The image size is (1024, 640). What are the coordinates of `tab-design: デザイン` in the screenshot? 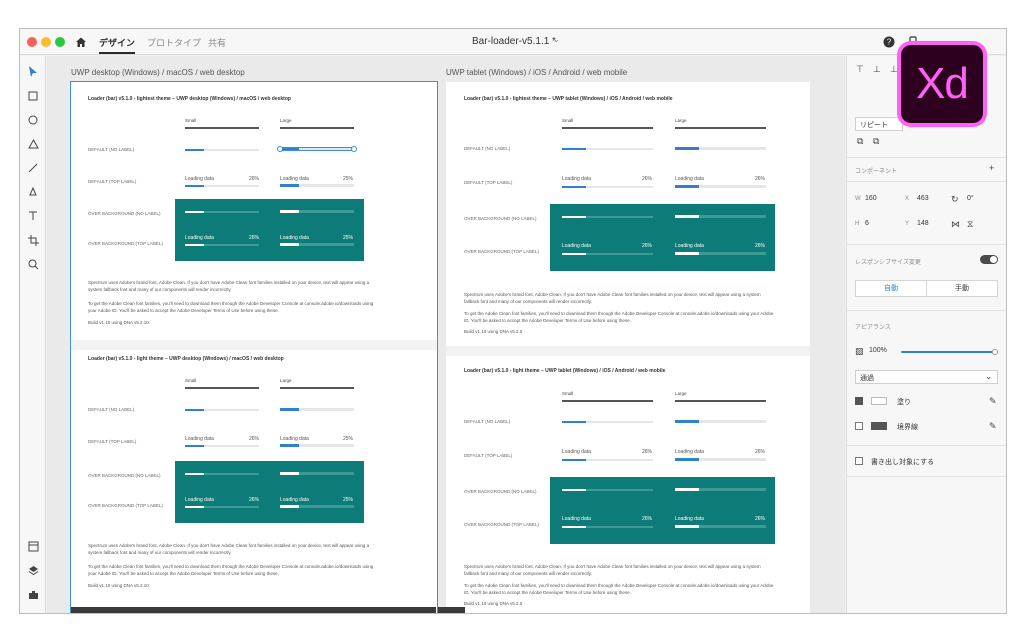 It's located at (117, 45).